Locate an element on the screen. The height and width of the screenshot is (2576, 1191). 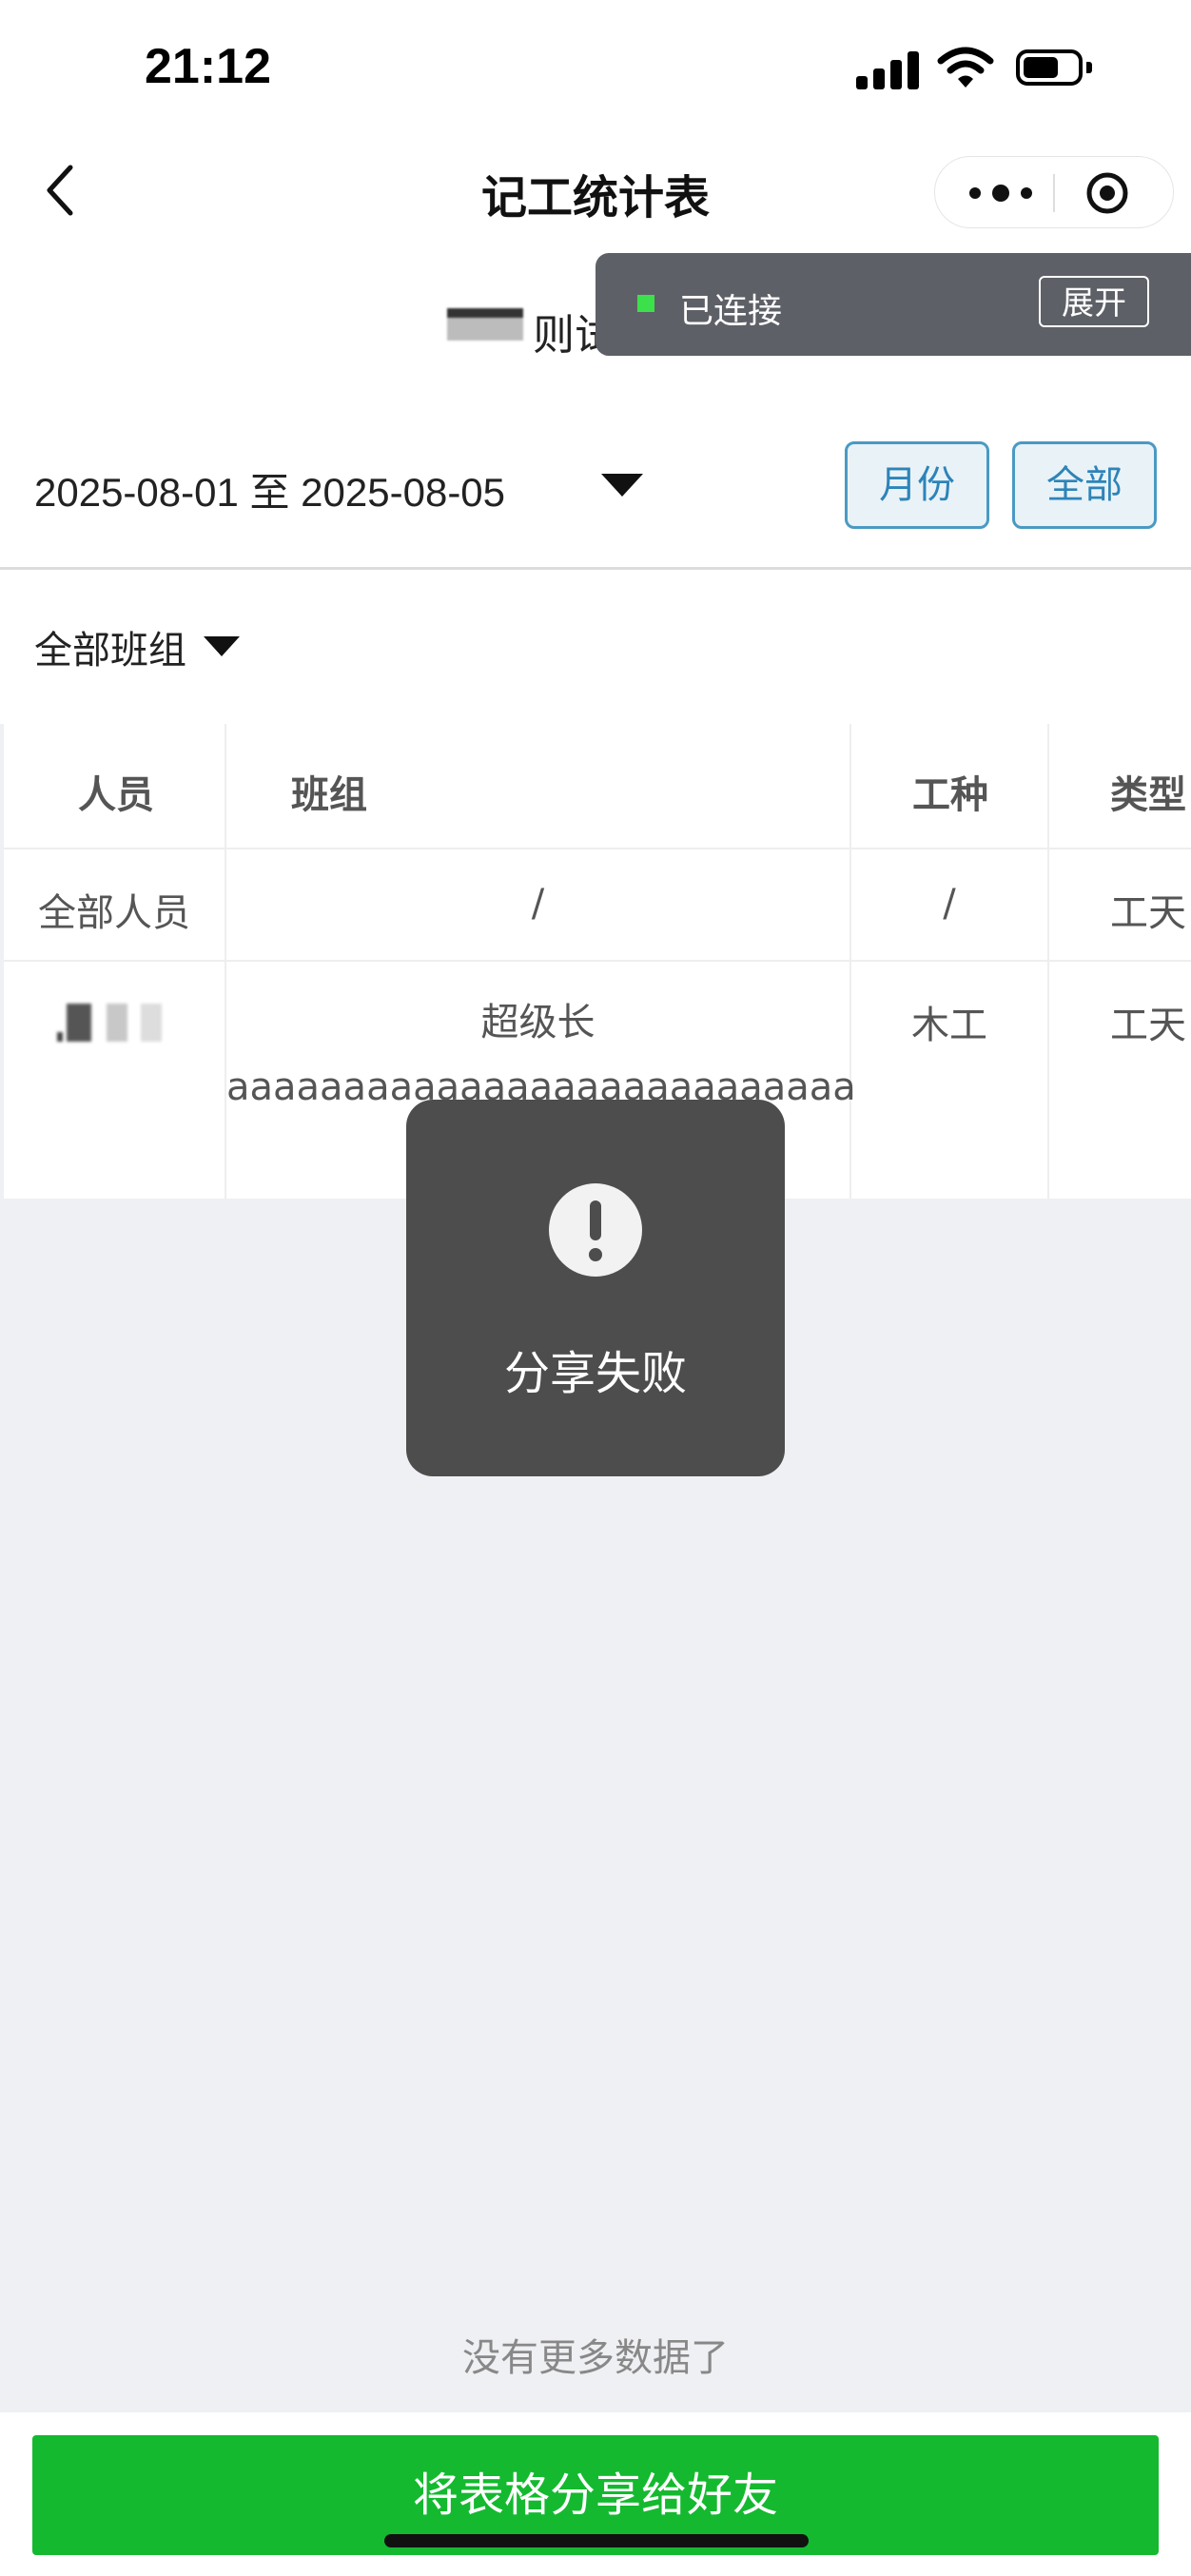
connected-status-icon is located at coordinates (645, 304).